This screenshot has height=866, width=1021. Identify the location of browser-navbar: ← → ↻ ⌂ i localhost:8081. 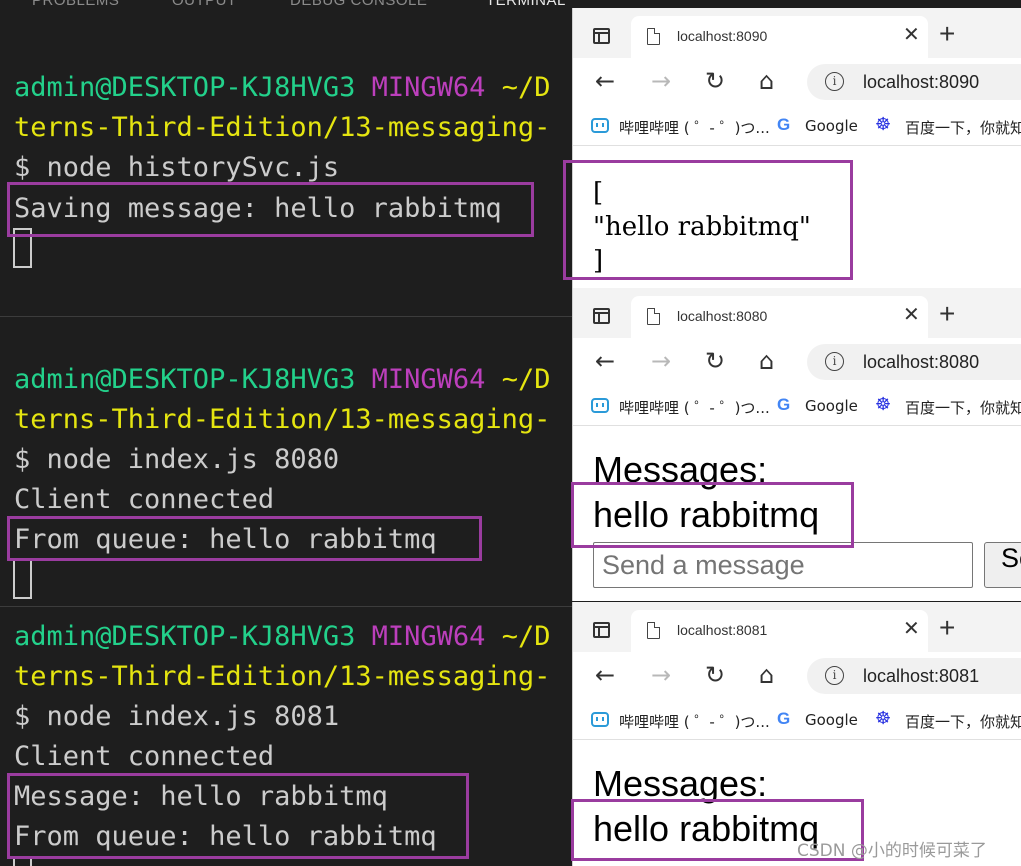
(797, 676).